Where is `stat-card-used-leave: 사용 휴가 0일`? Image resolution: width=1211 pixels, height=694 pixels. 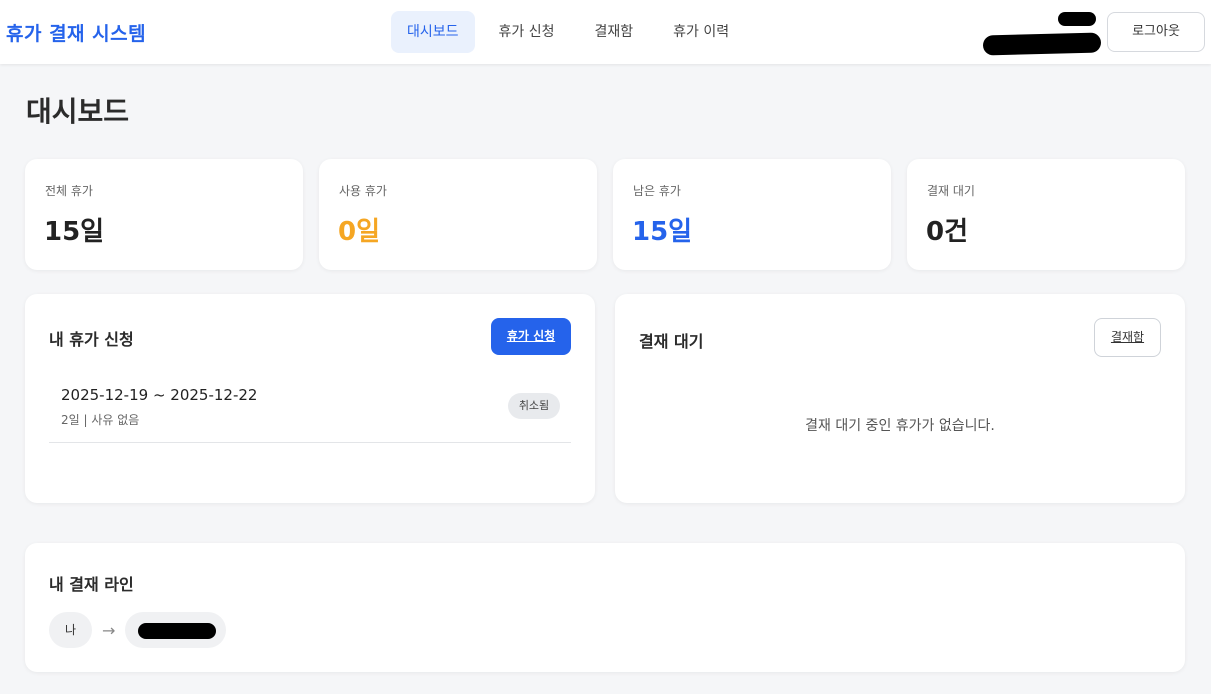 stat-card-used-leave: 사용 휴가 0일 is located at coordinates (458, 214).